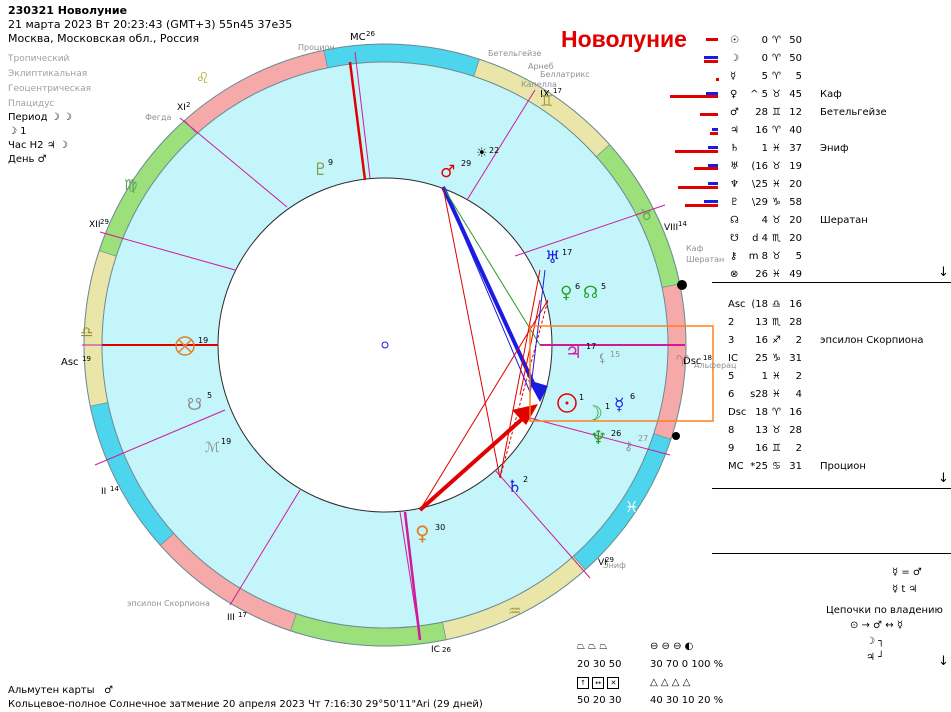  I want to click on planet-star: Эниф, so click(834, 148).